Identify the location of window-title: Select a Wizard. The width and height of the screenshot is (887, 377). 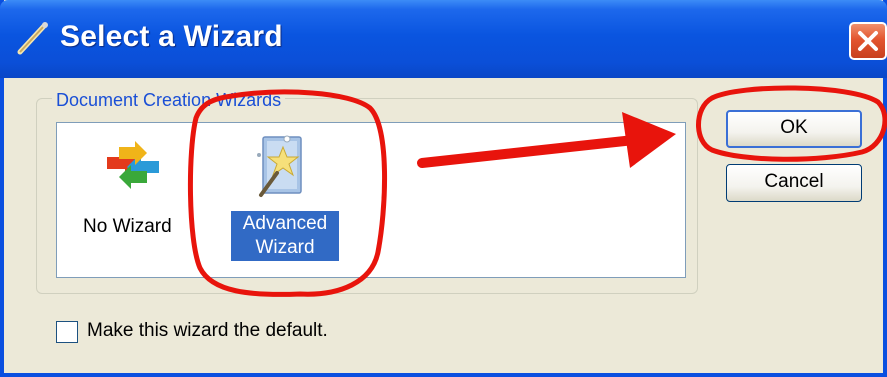
(171, 36).